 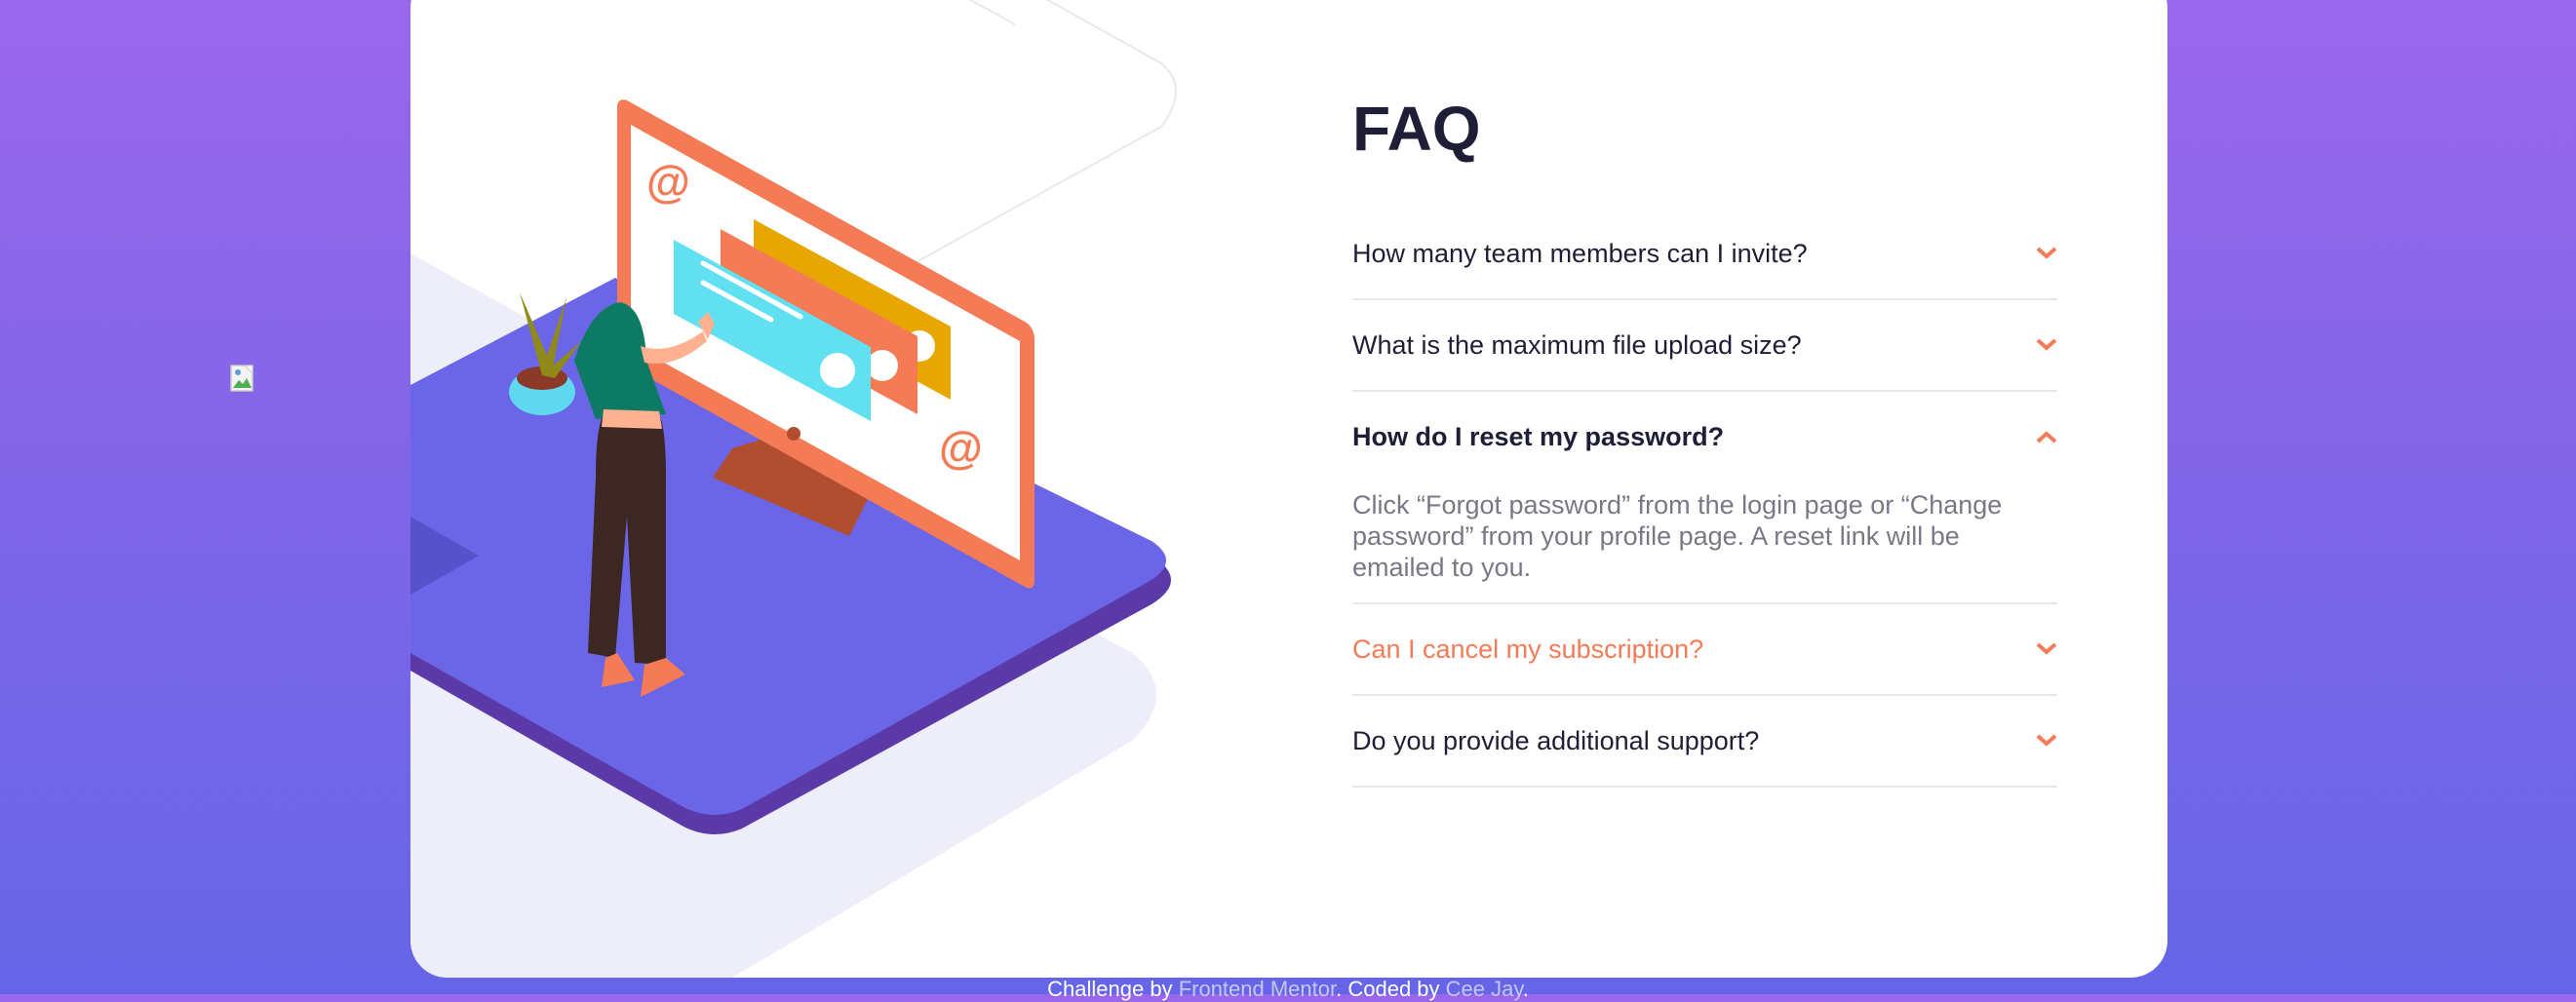 I want to click on faq-item-file-upload: What is the maximum file upload size?, so click(x=1704, y=346).